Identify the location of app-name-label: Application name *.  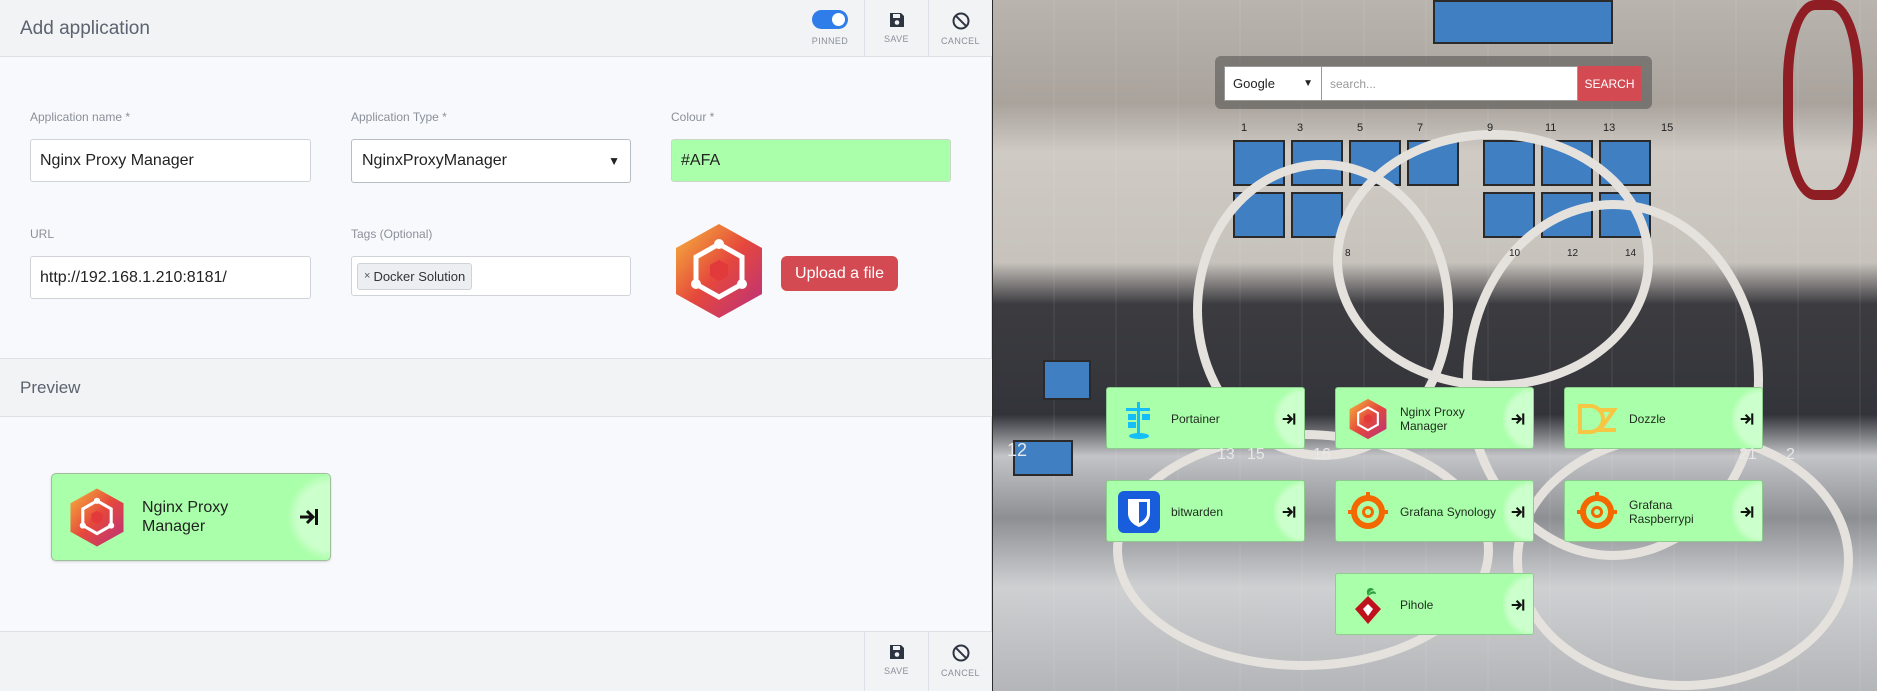
(80, 117).